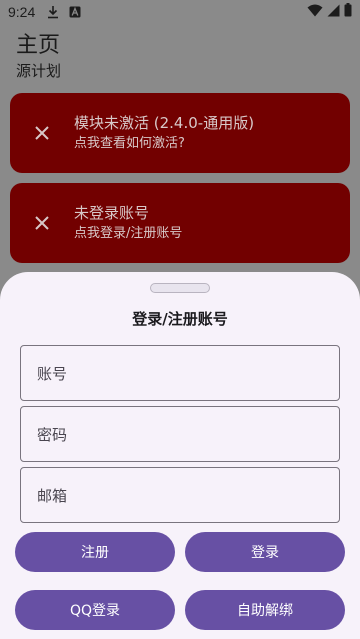 The width and height of the screenshot is (360, 639). I want to click on page-subtitle: 源计划, so click(39, 71).